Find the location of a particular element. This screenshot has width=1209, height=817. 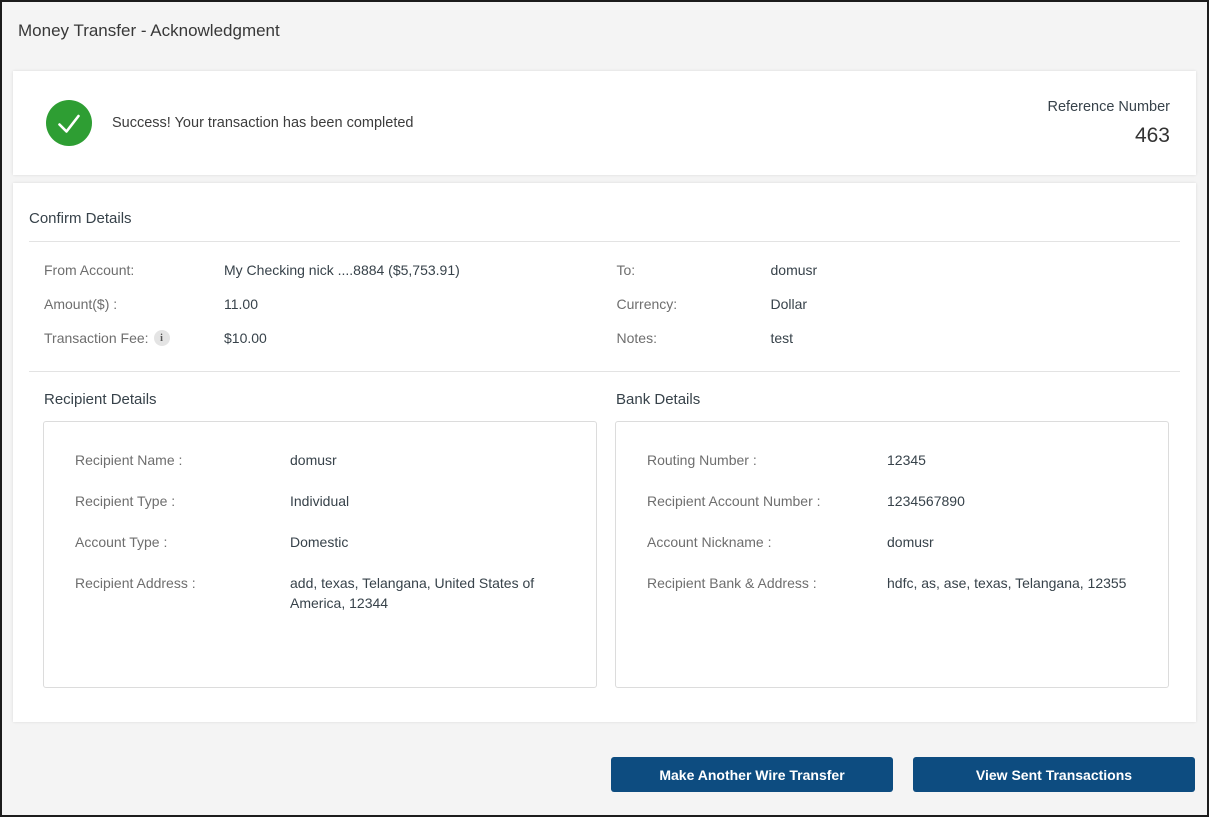

field-to: To: domusr is located at coordinates (901, 270).